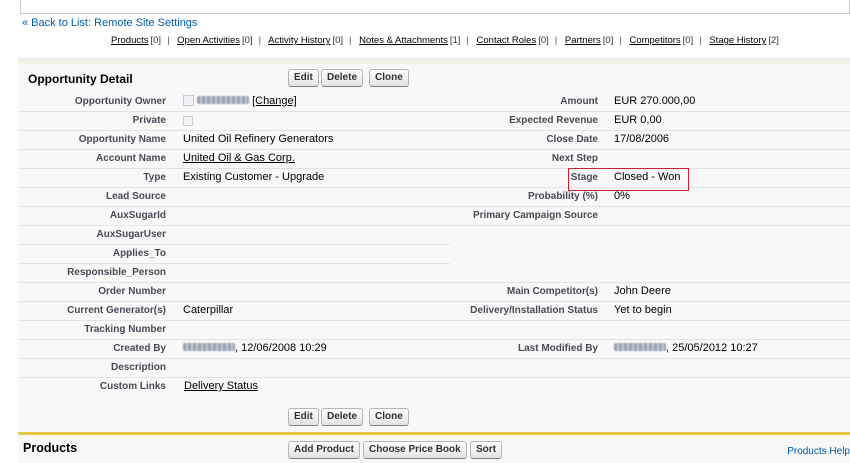 This screenshot has width=850, height=463. What do you see at coordinates (434, 273) in the screenshot?
I see `field-row: Responsible_Person` at bounding box center [434, 273].